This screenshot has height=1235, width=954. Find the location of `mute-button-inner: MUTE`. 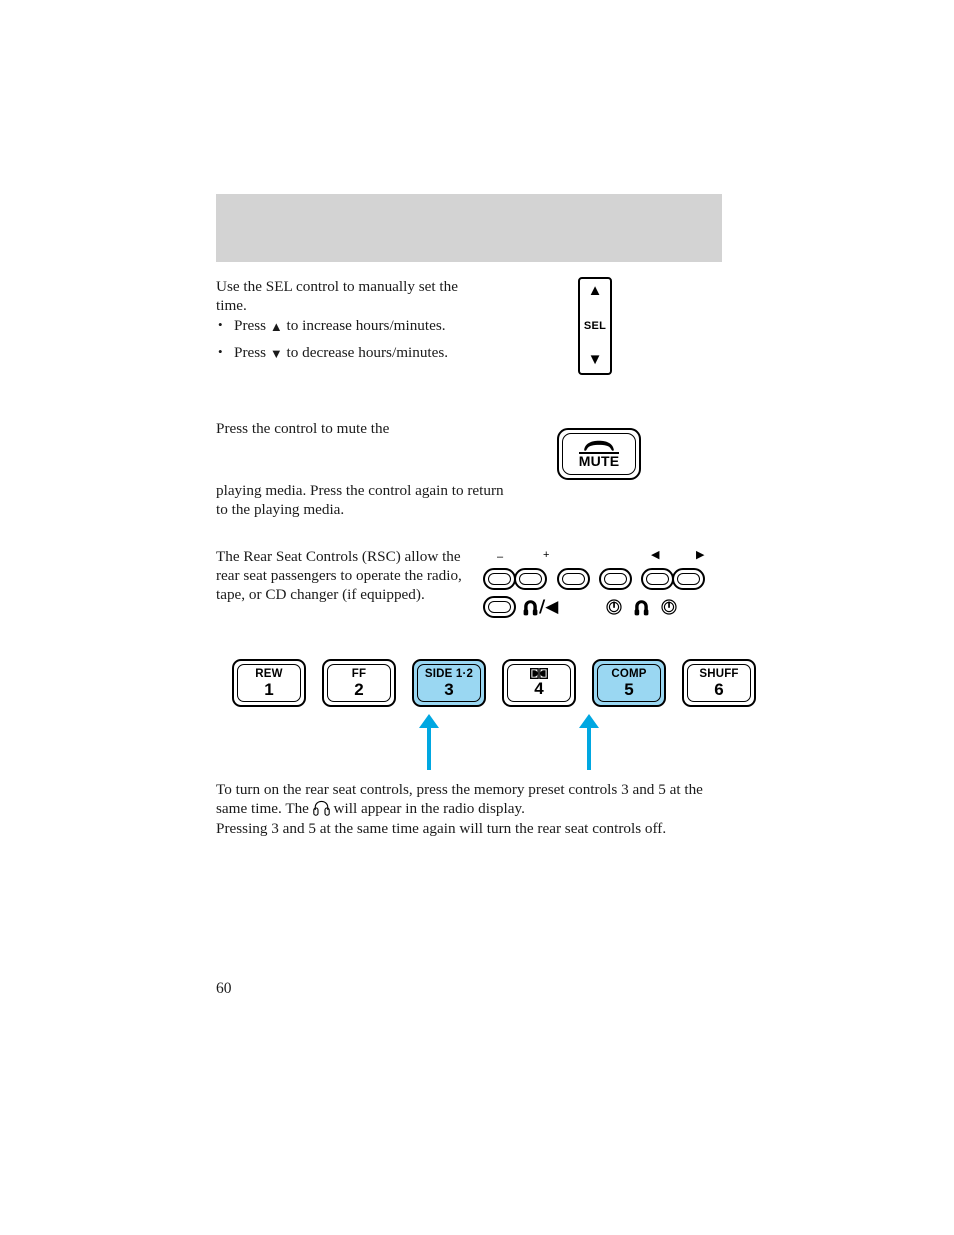

mute-button-inner: MUTE is located at coordinates (599, 454).